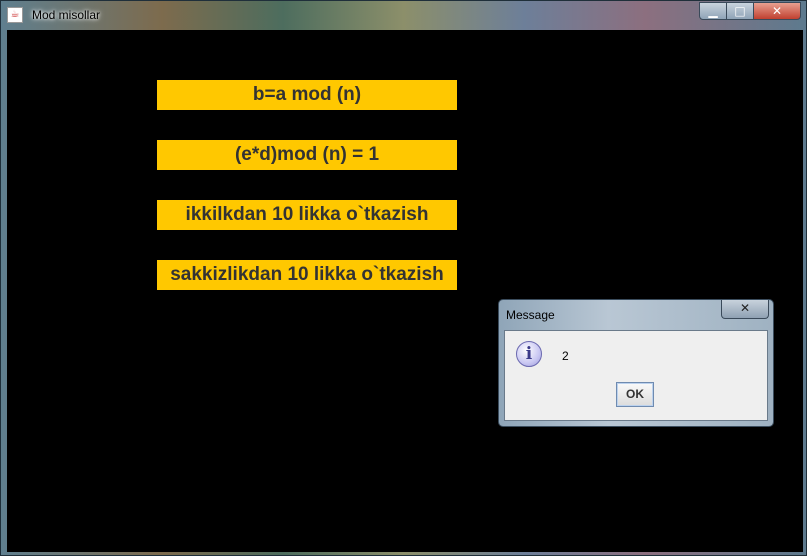  I want to click on close-button: ✕, so click(777, 11).